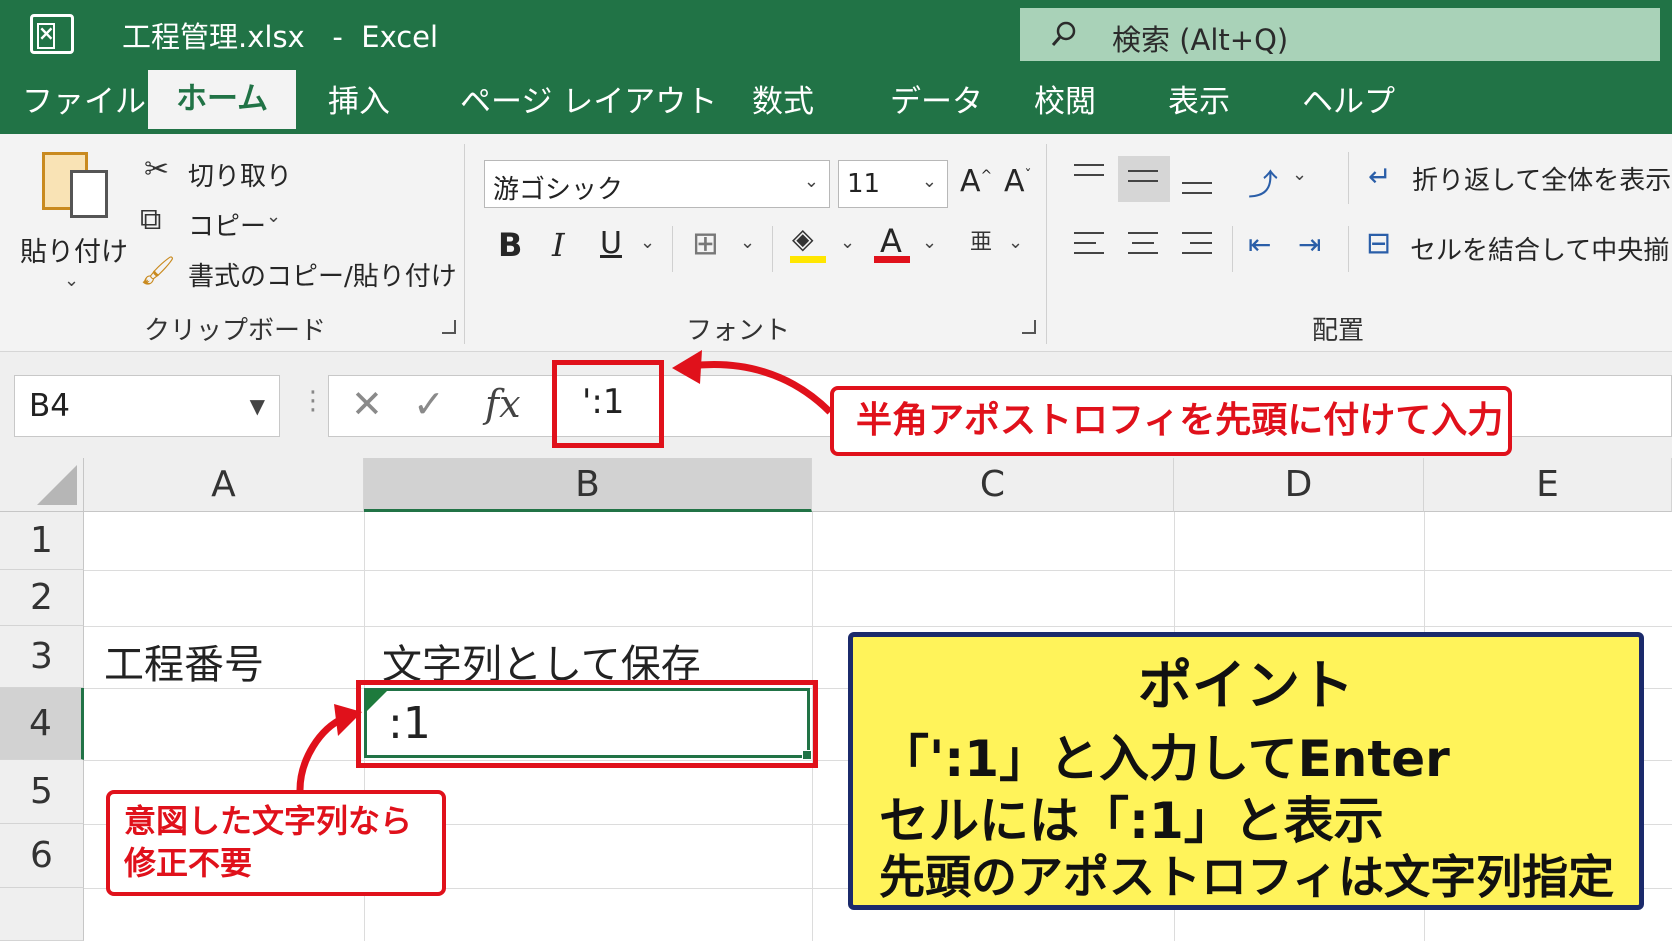 This screenshot has width=1672, height=941. Describe the element at coordinates (647, 242) in the screenshot. I see `underline-dropdown-icon: ⌄` at that location.